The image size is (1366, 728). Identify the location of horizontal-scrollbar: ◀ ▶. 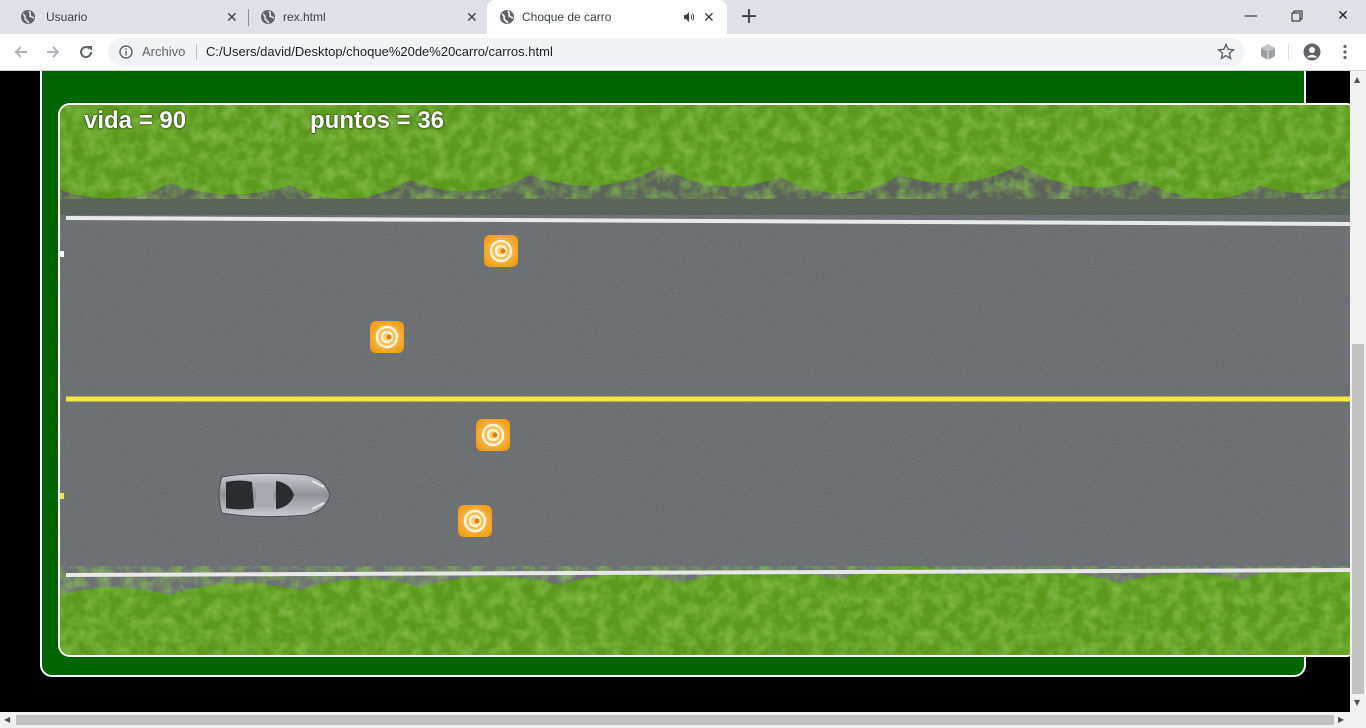
(683, 720).